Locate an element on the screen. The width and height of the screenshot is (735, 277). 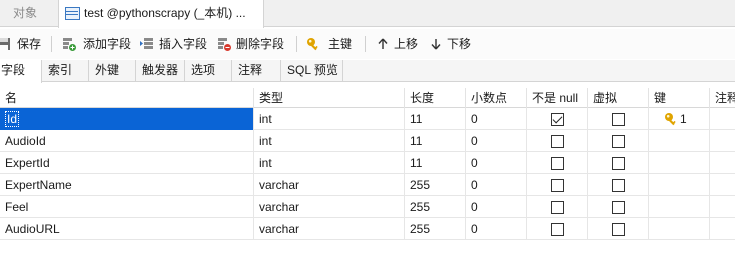
table-row: Feel varchar 255 0 is located at coordinates (367, 207).